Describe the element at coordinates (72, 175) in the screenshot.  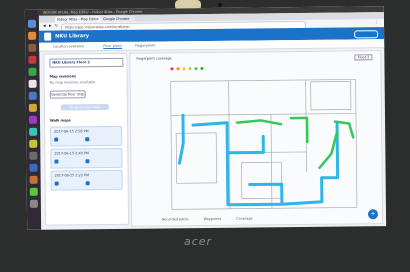
I see `walk-time: 2017-06-15 2:22 PM` at that location.